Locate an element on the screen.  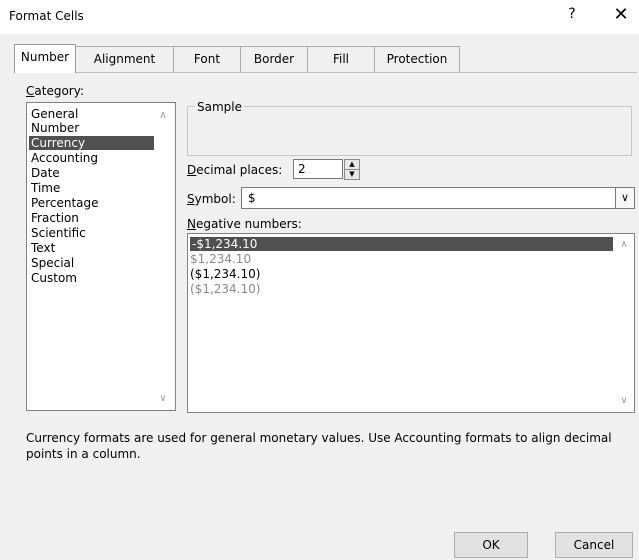
tab-number: Number is located at coordinates (45, 58).